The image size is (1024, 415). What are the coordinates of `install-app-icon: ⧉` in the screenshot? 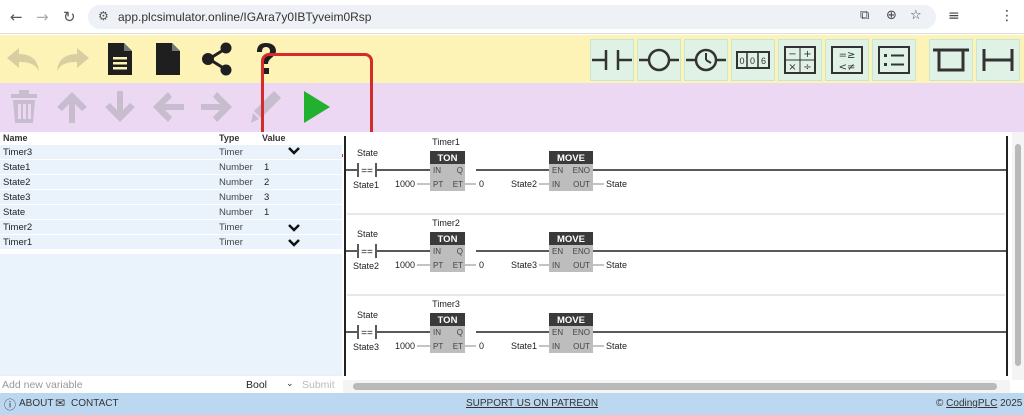 It's located at (864, 15).